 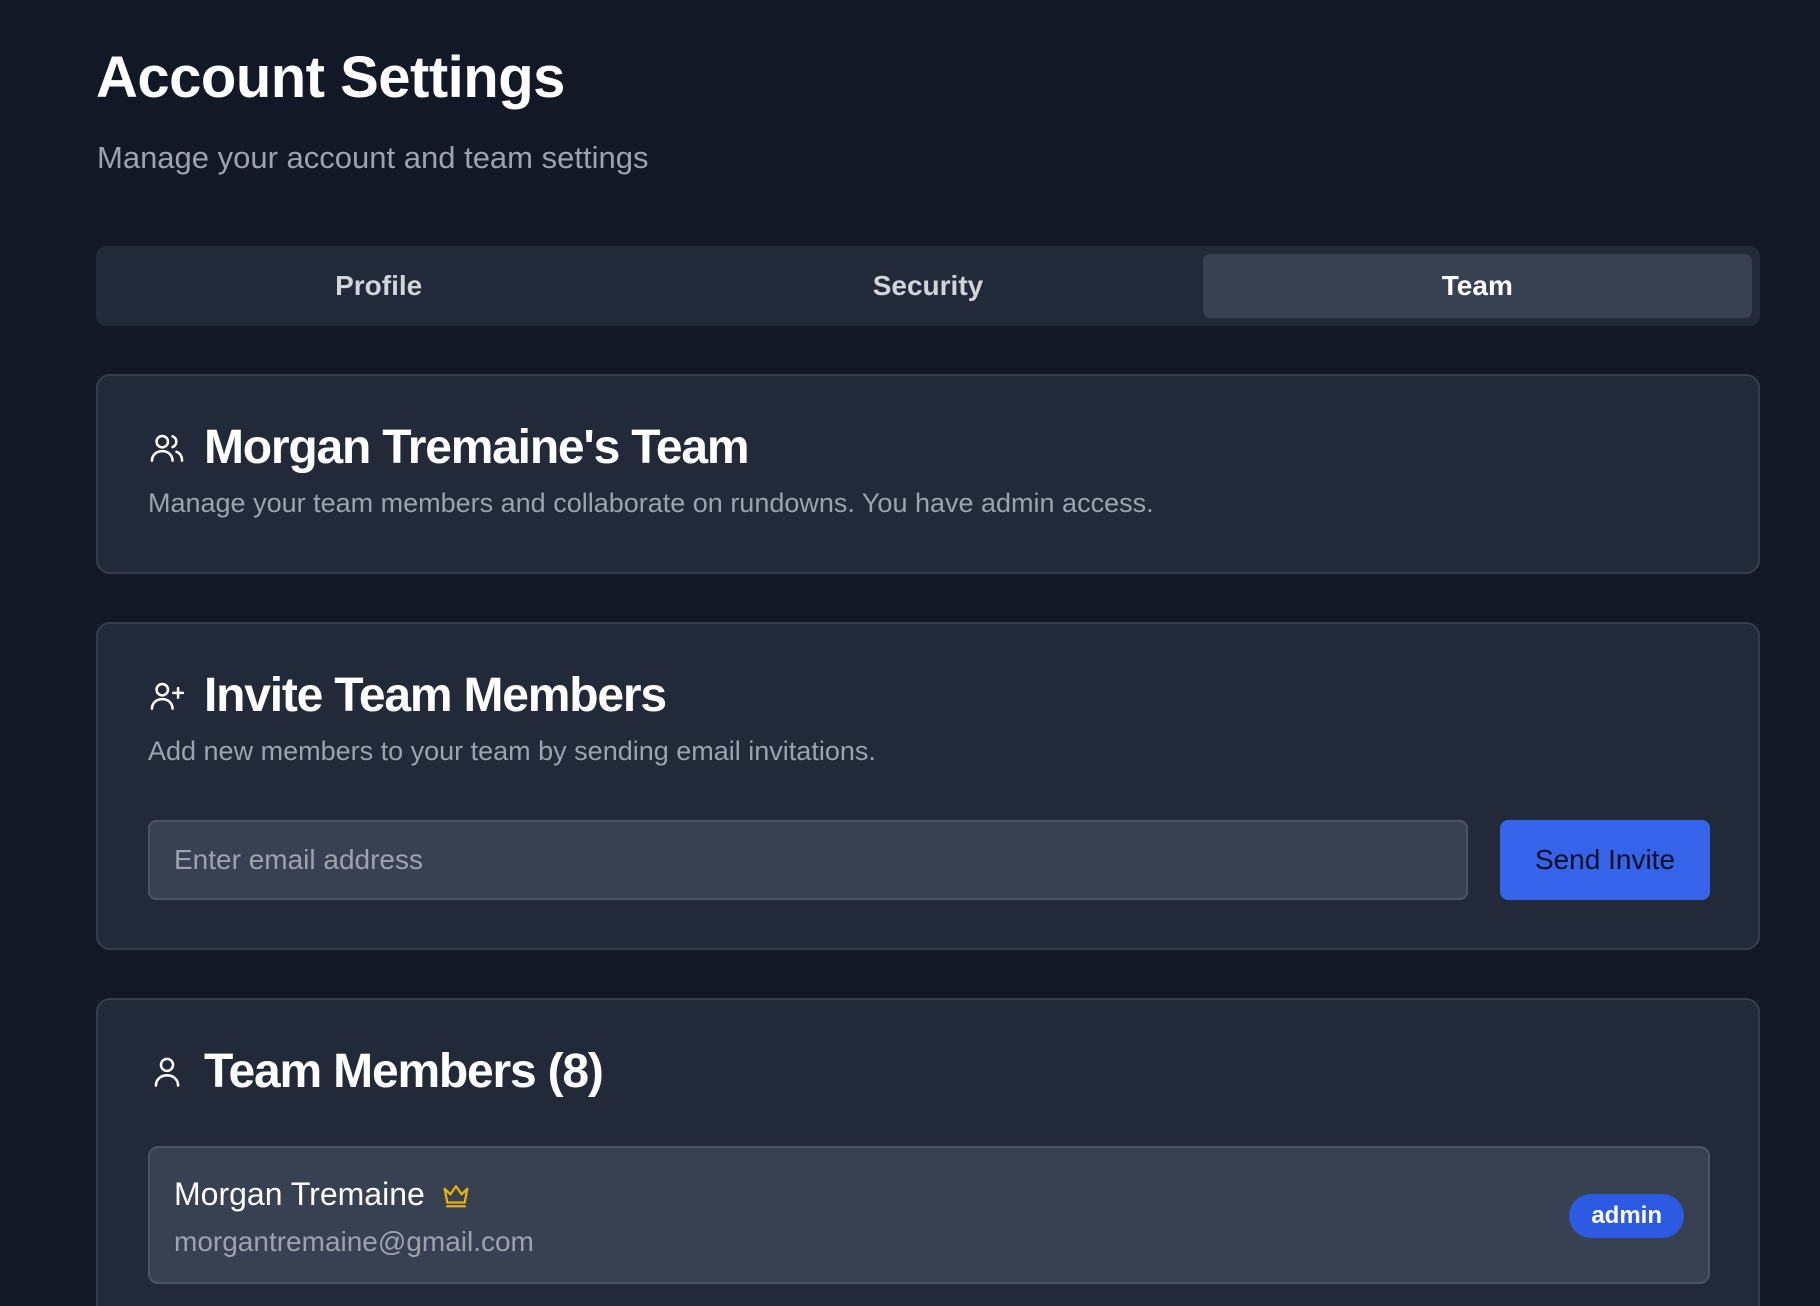 What do you see at coordinates (404, 1071) in the screenshot?
I see `team-members-heading: Team Members (8)` at bounding box center [404, 1071].